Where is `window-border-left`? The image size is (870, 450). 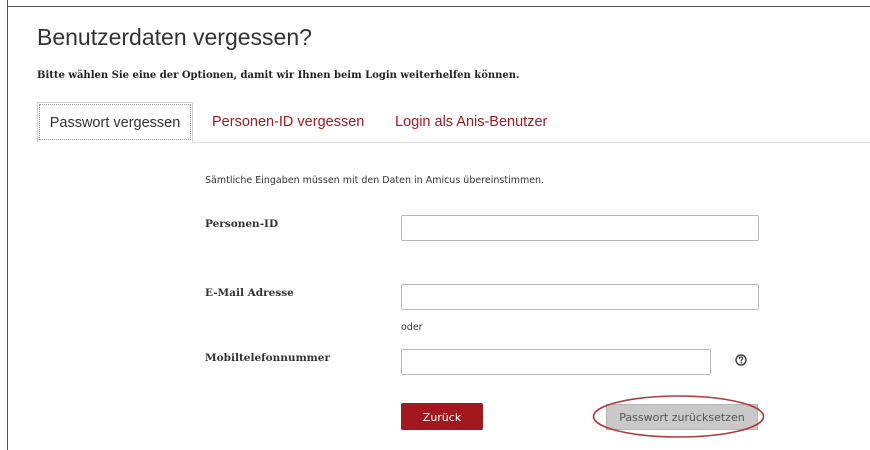 window-border-left is located at coordinates (7, 225).